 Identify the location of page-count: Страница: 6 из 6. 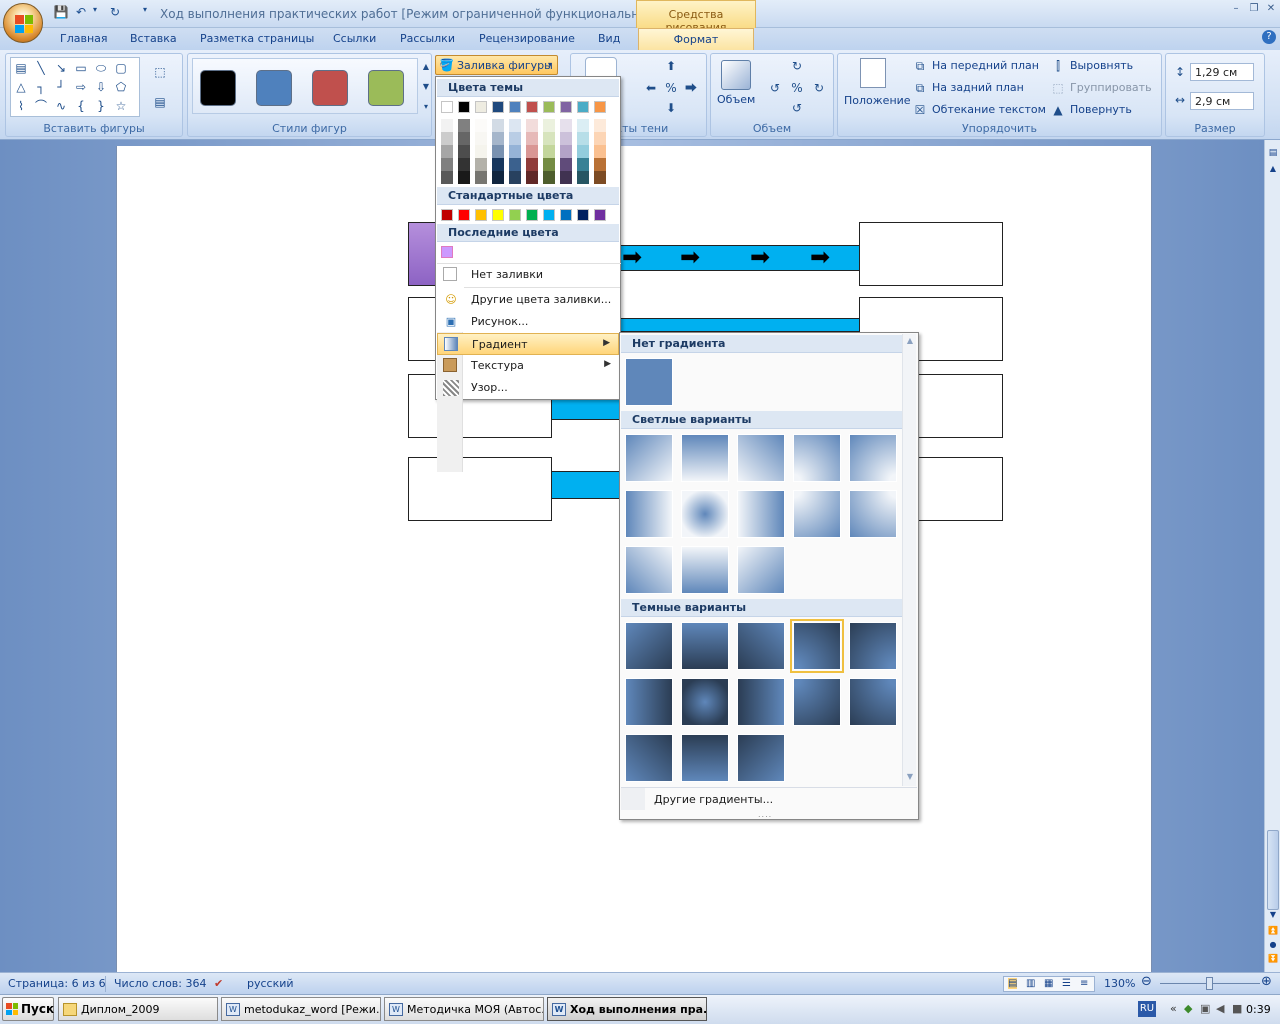
(57, 983).